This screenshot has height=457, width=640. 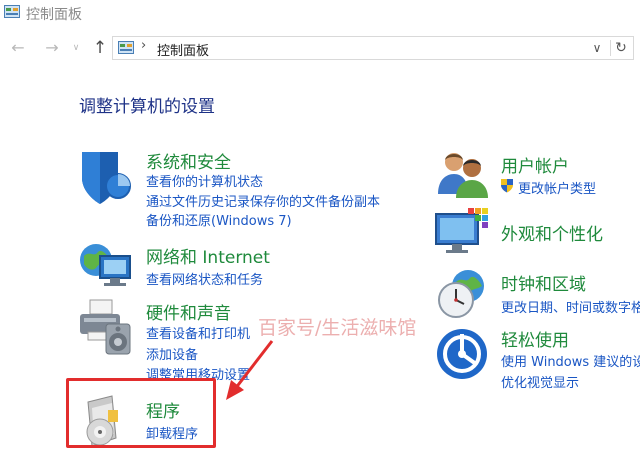 I want to click on link-view-computer-status: 查看你的计算机状态, so click(x=204, y=180).